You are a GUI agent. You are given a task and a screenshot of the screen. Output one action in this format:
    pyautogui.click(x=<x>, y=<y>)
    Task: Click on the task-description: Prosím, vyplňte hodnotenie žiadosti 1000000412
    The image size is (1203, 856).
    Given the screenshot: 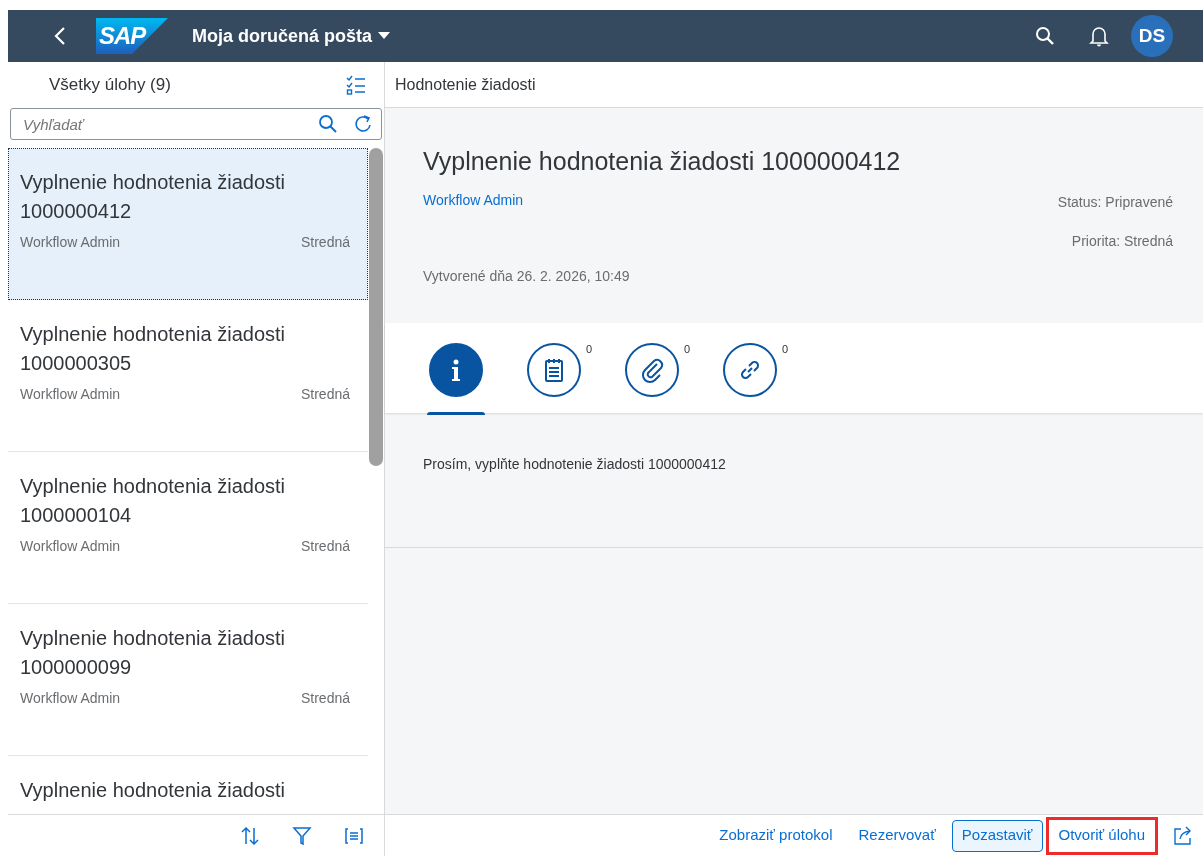 What is the action you would take?
    pyautogui.click(x=574, y=464)
    